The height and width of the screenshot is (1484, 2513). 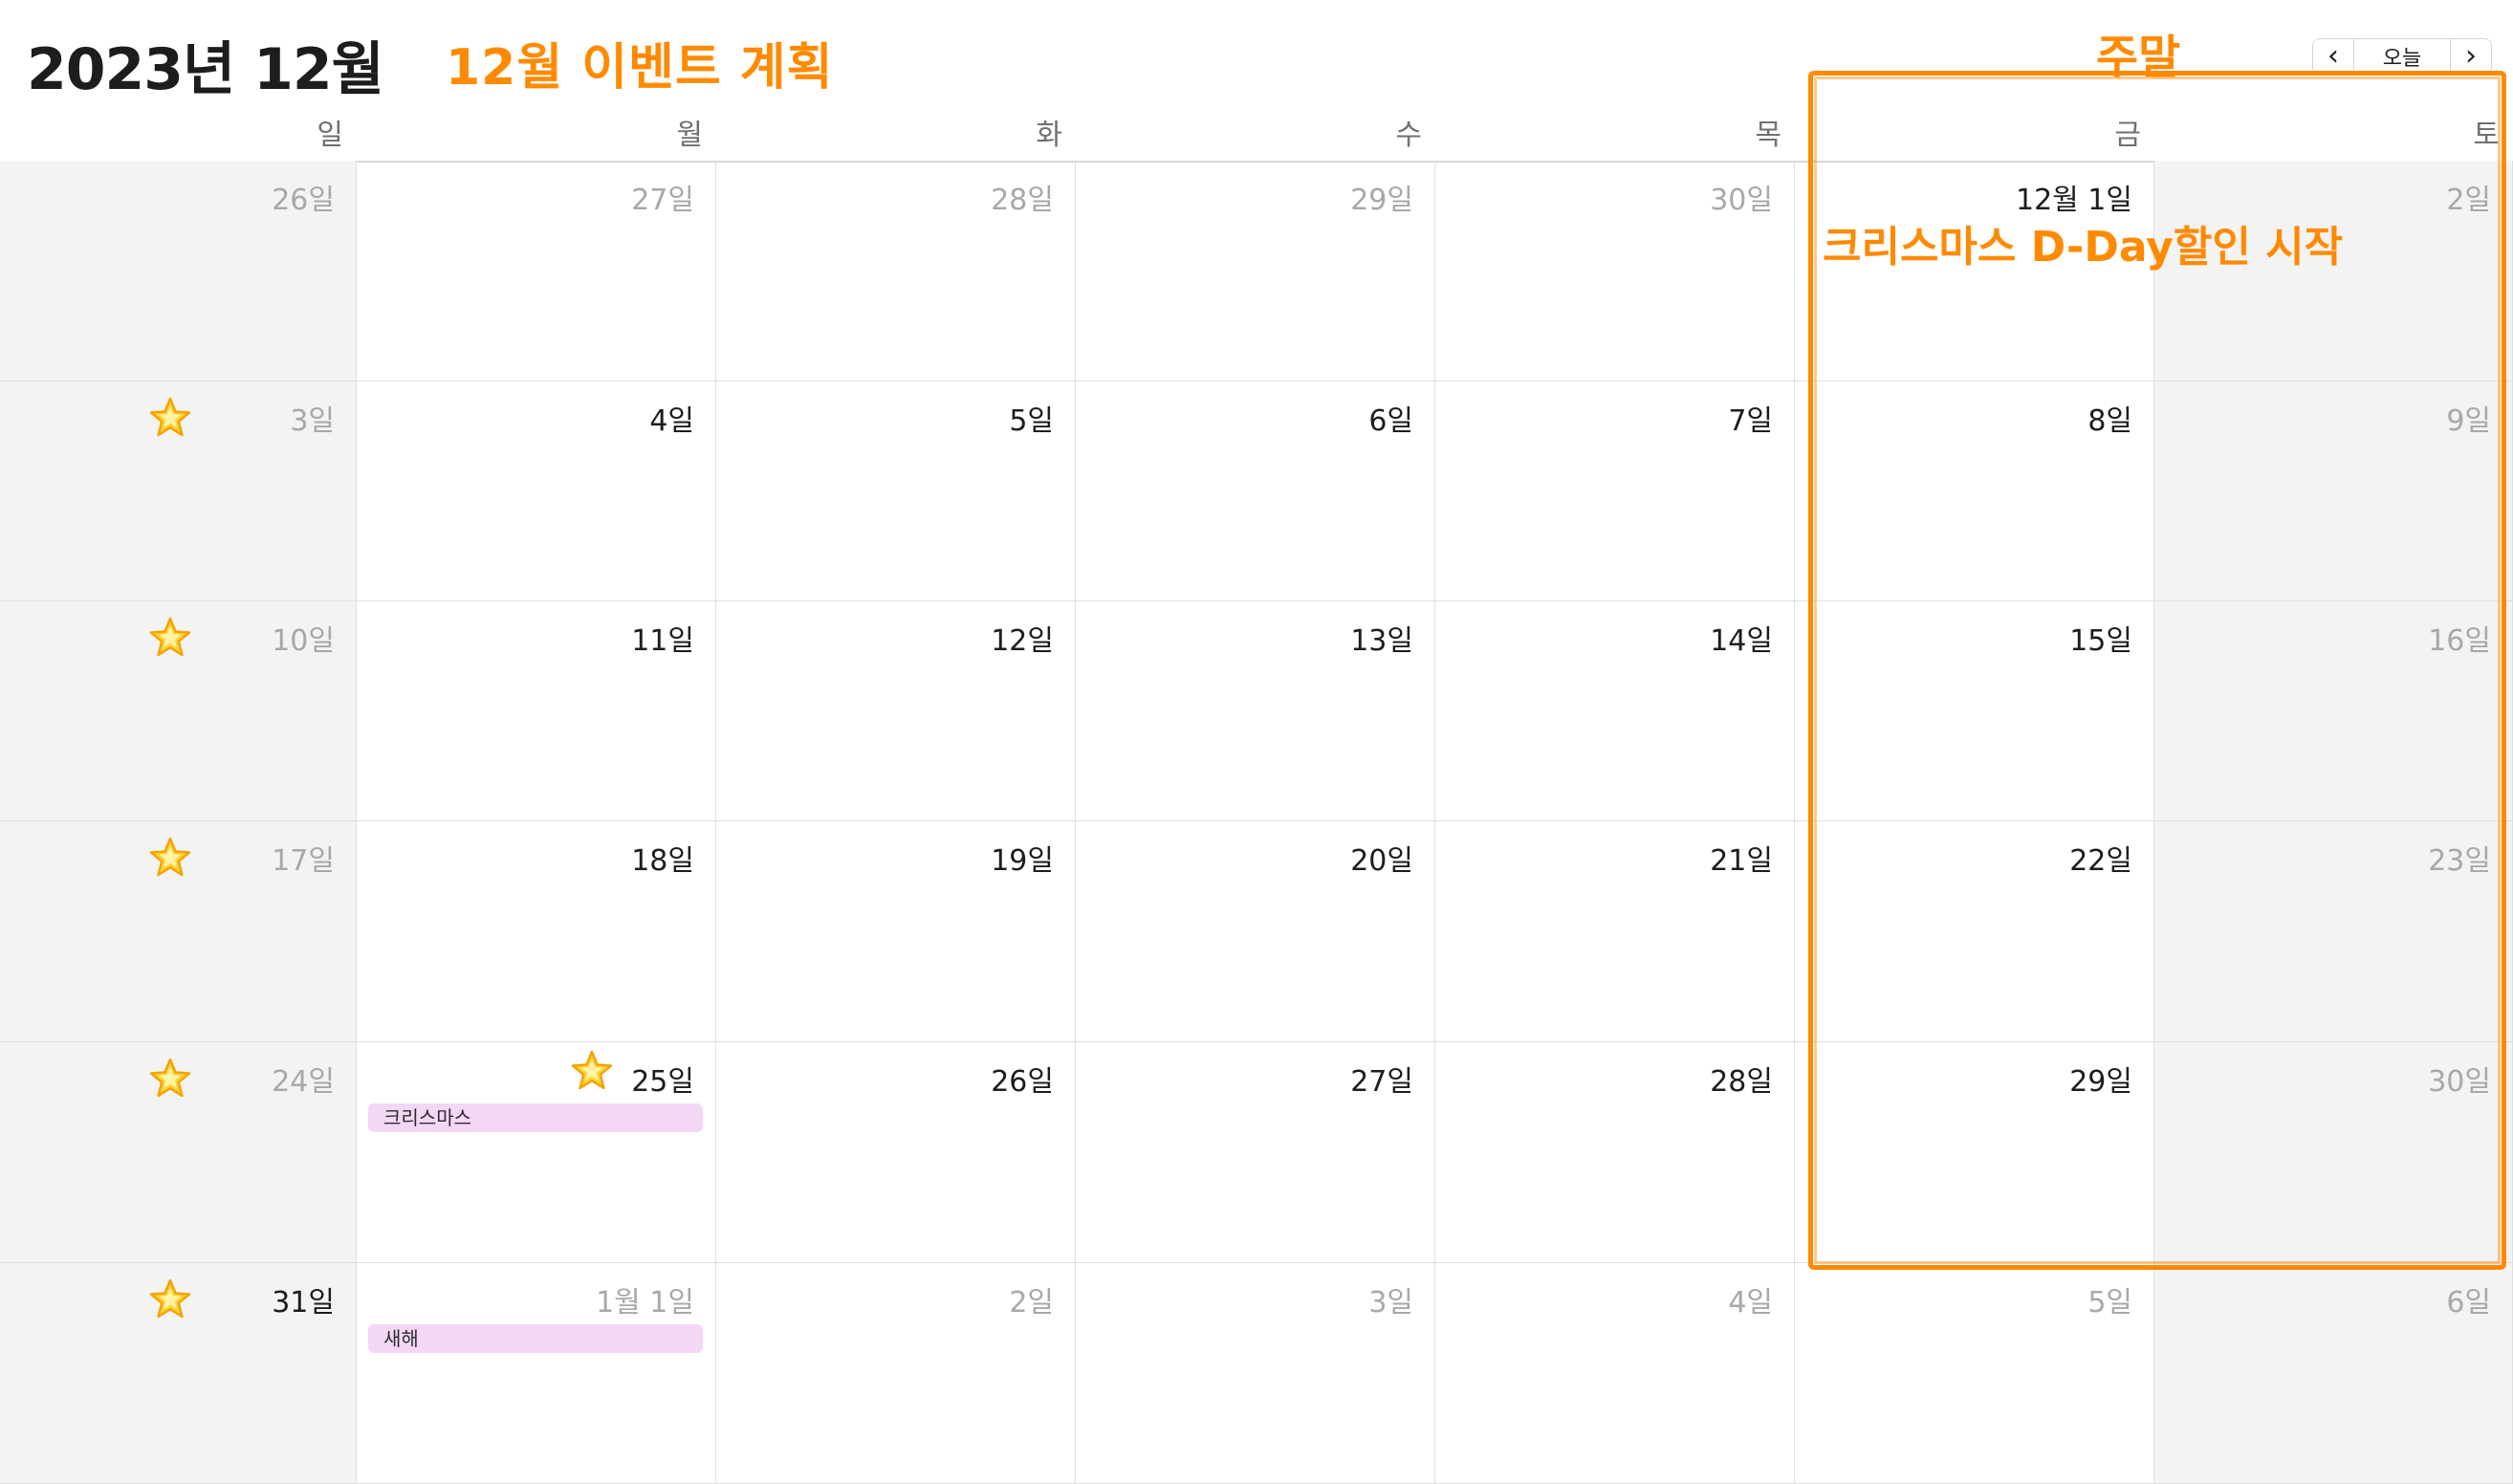 What do you see at coordinates (662, 641) in the screenshot?
I see `day-number: 11일` at bounding box center [662, 641].